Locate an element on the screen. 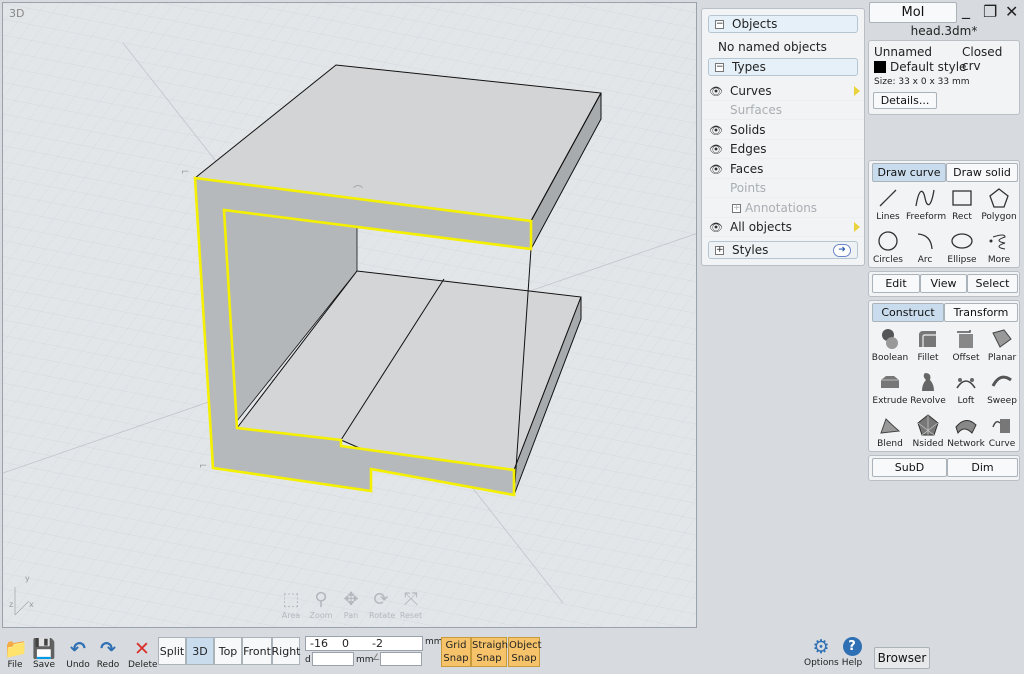  sweep-tool: Sweep is located at coordinates (1002, 388).